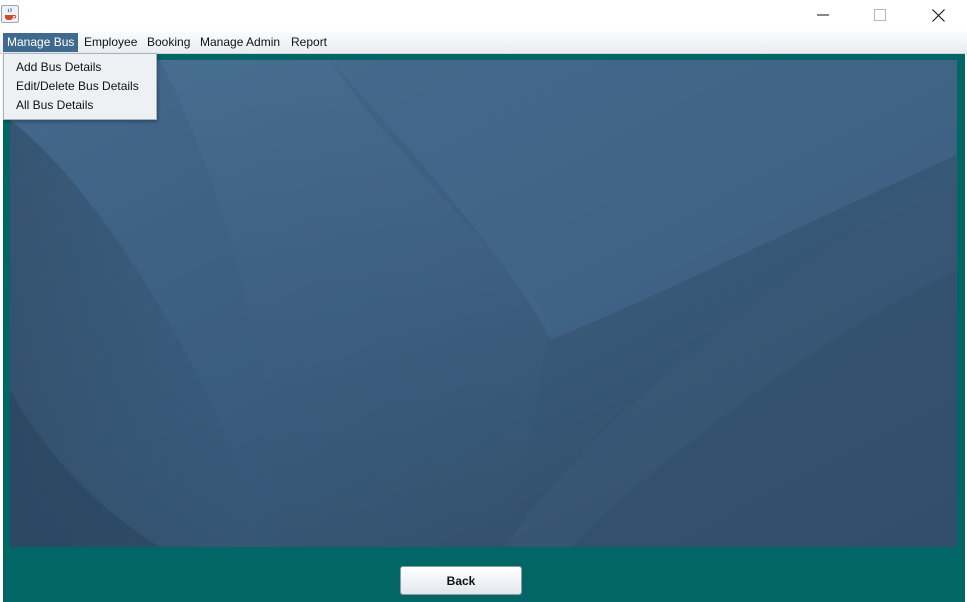  I want to click on close-icon, so click(938, 15).